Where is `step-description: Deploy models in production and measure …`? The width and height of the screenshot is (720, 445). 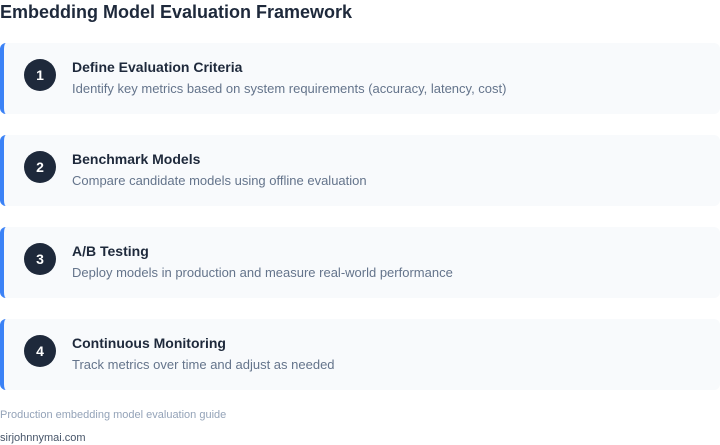 step-description: Deploy models in production and measure … is located at coordinates (262, 272).